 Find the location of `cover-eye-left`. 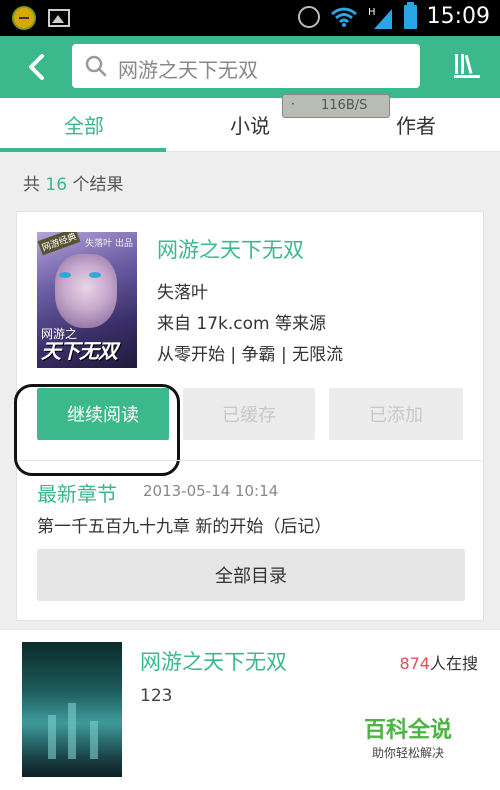

cover-eye-left is located at coordinates (65, 275).